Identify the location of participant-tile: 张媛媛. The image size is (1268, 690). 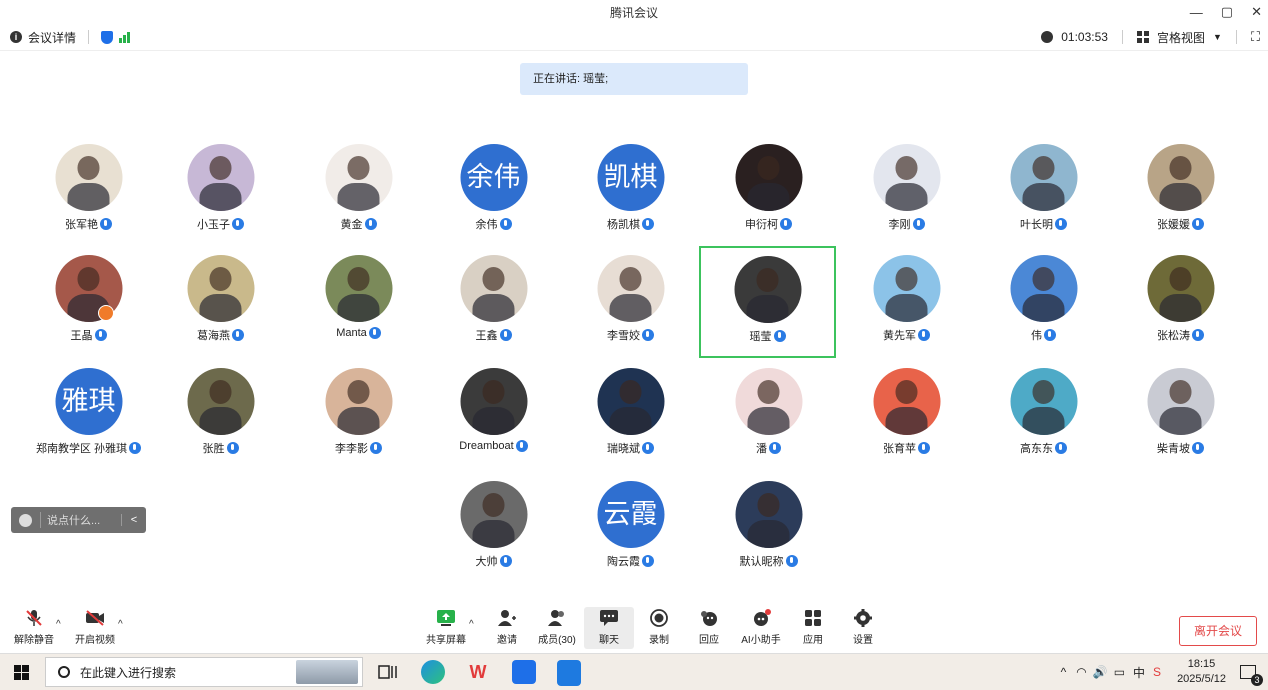
(1180, 196).